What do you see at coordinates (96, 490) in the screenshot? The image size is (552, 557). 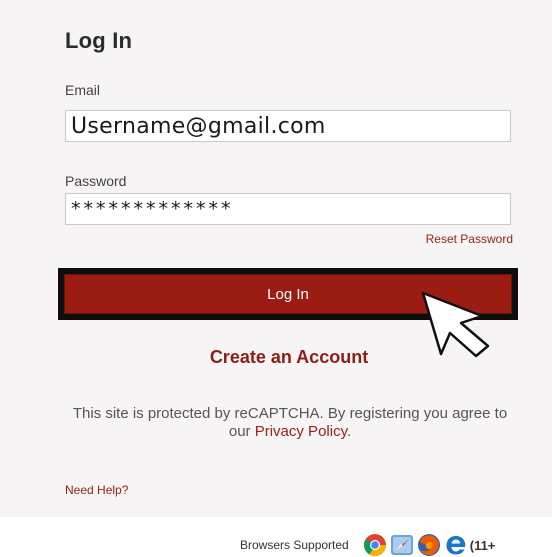 I see `need-help-link: Need Help?` at bounding box center [96, 490].